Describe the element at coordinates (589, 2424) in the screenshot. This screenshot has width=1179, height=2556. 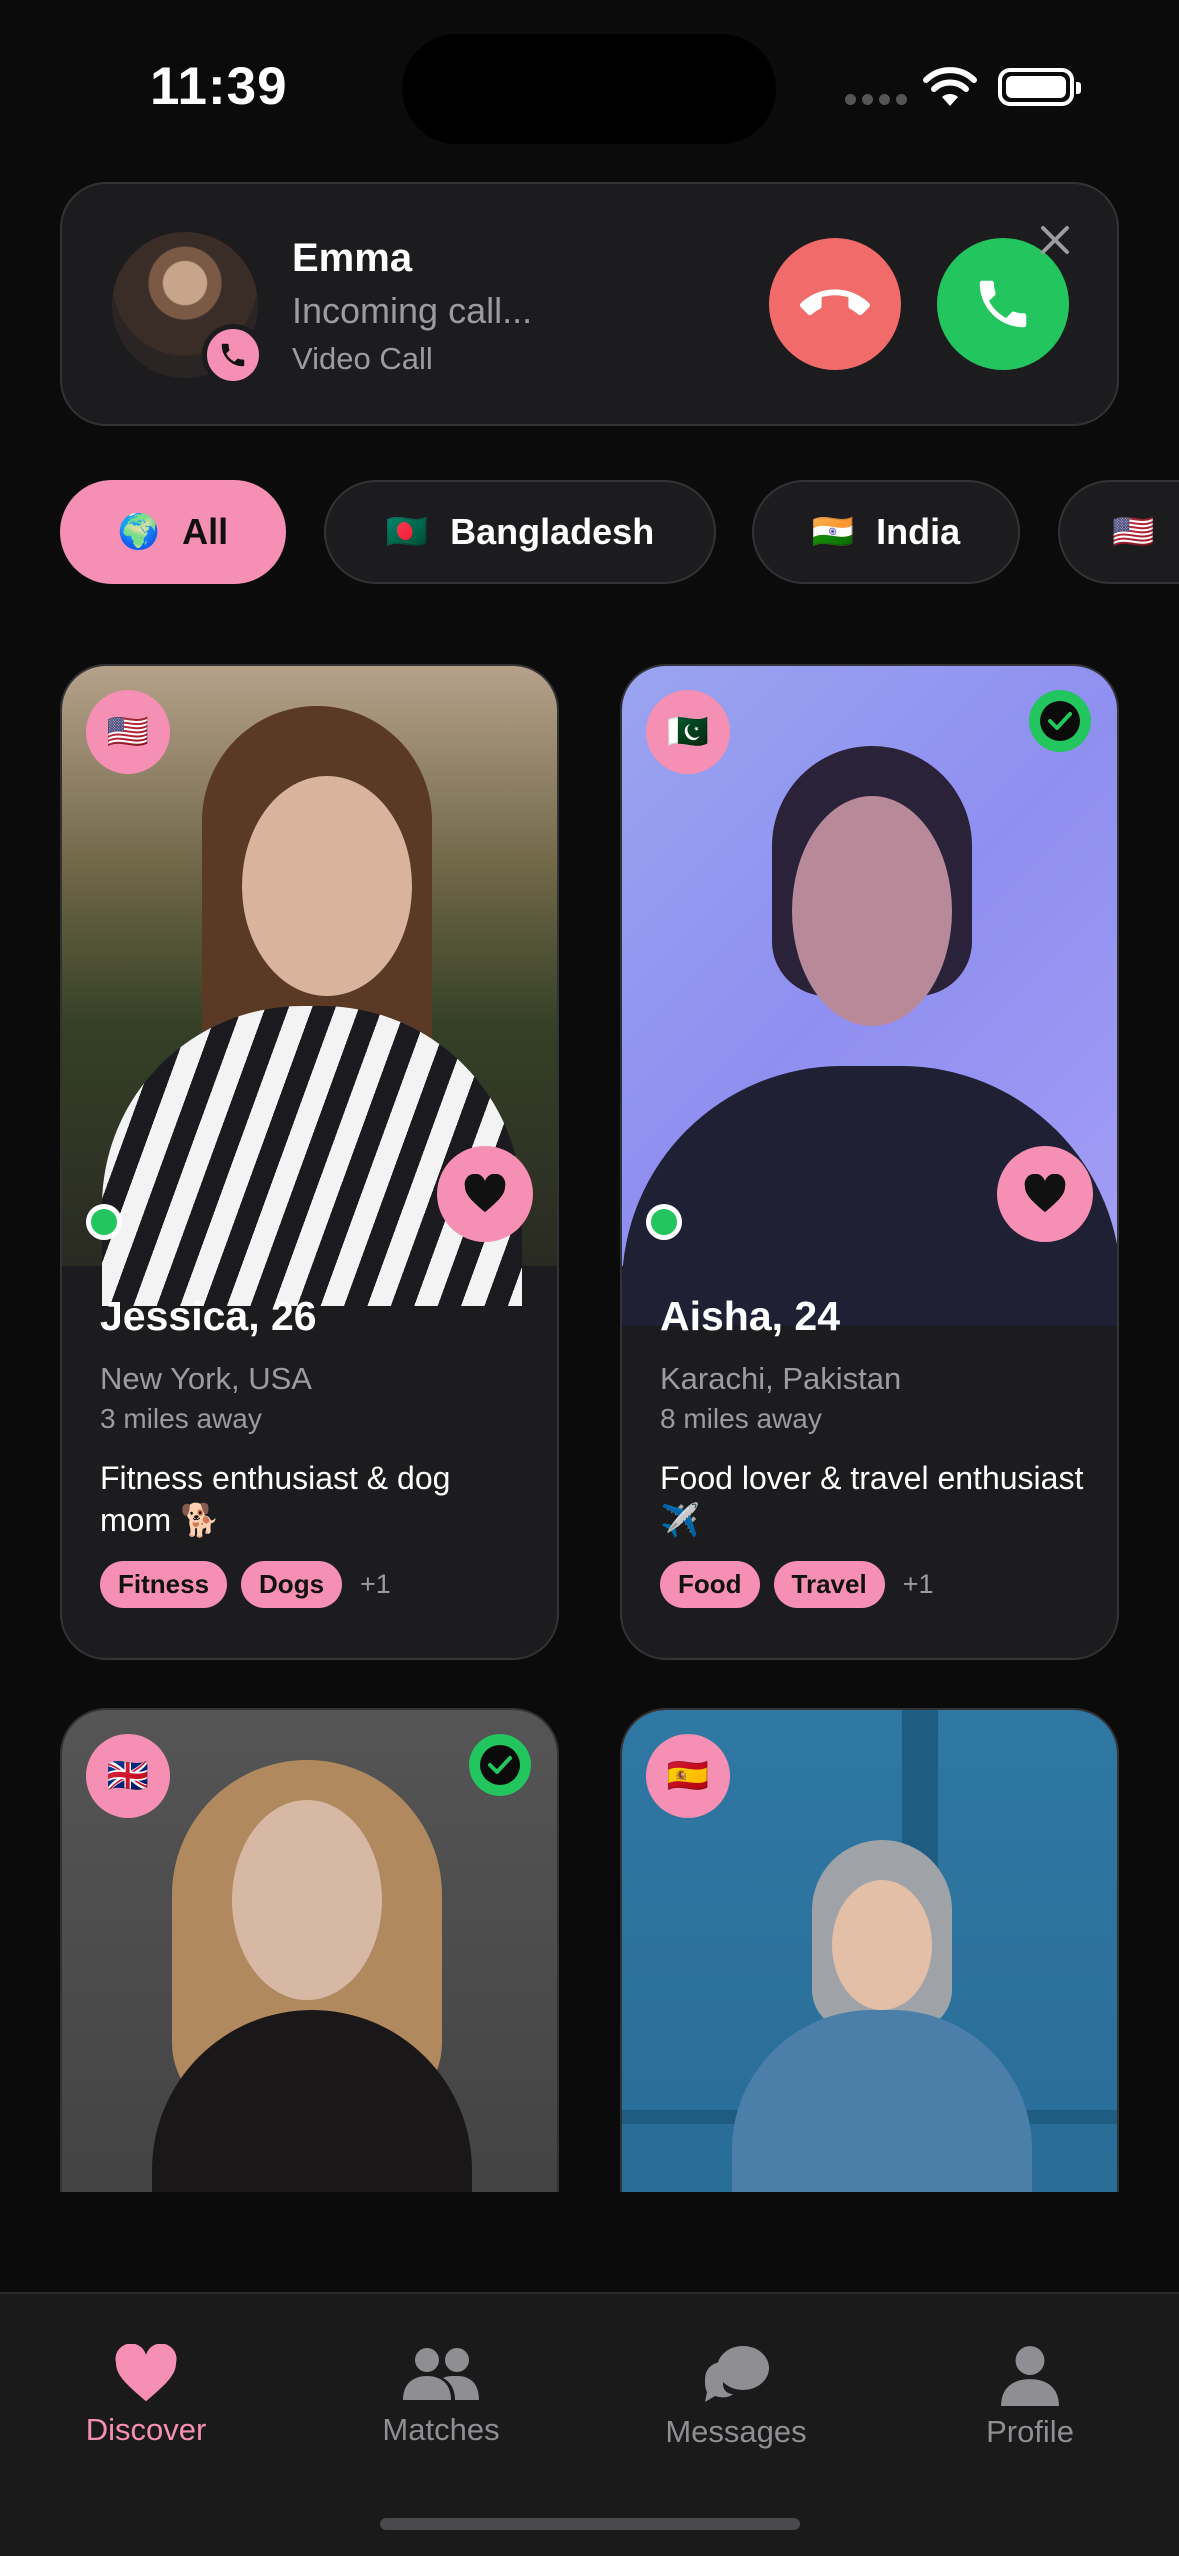
I see `bottom-tab-bar: Discover Matches Messages Profile` at that location.